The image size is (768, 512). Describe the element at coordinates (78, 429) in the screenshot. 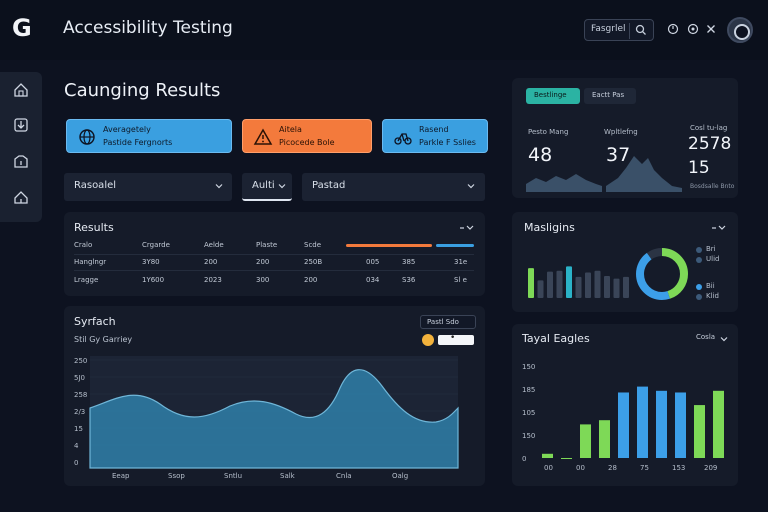

I see `y-tick-label: 15` at that location.